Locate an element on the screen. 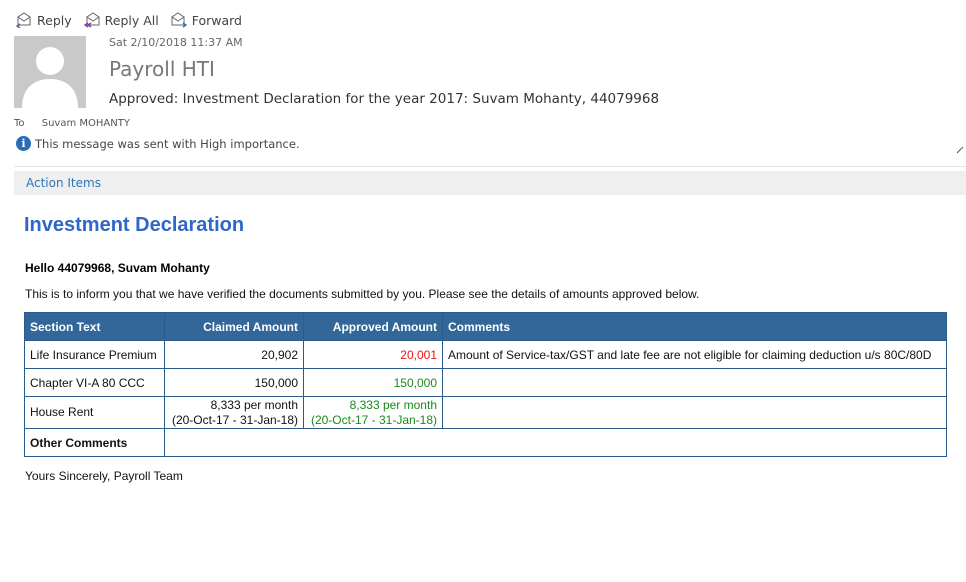 This screenshot has height=582, width=966. section-cell: Chapter VI-A 80 CCC is located at coordinates (94, 382).